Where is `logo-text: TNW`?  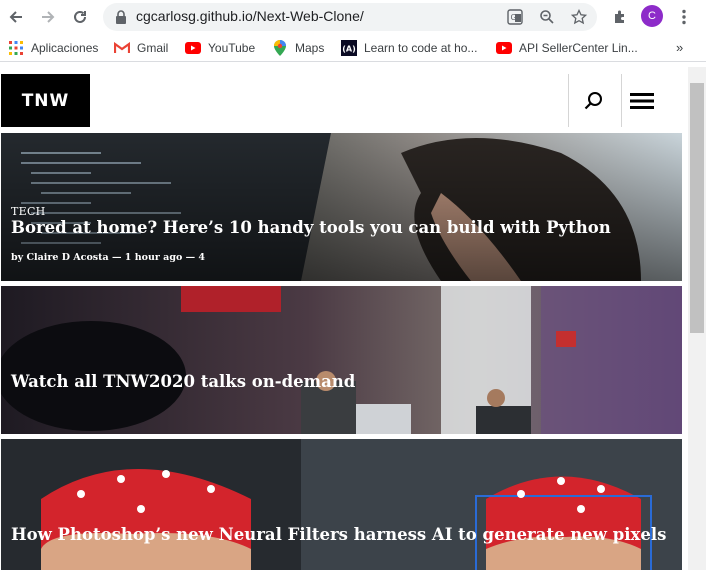
logo-text: TNW is located at coordinates (45, 100).